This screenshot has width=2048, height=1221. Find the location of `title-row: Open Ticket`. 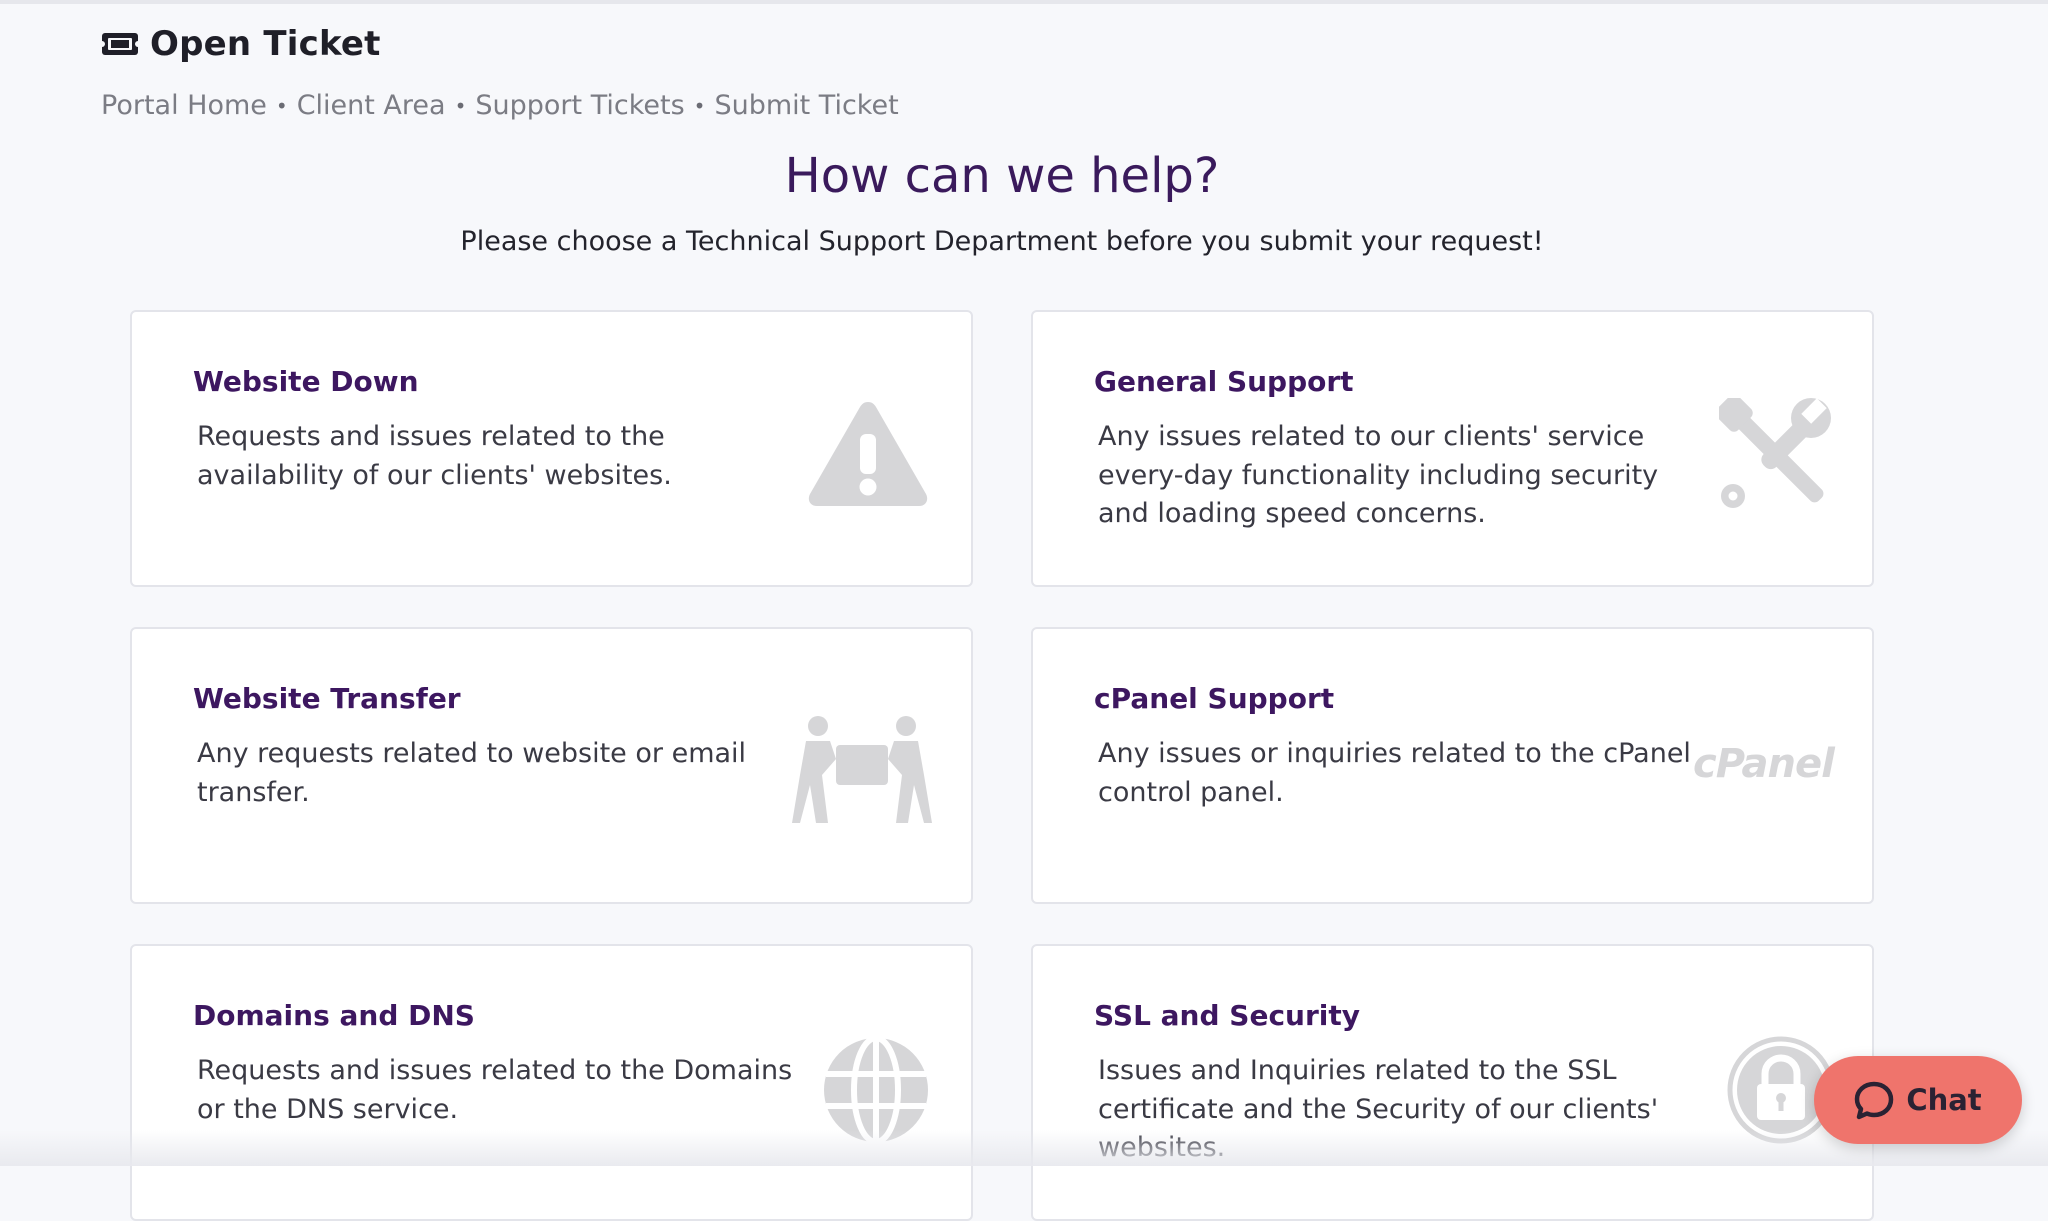

title-row: Open Ticket is located at coordinates (500, 44).